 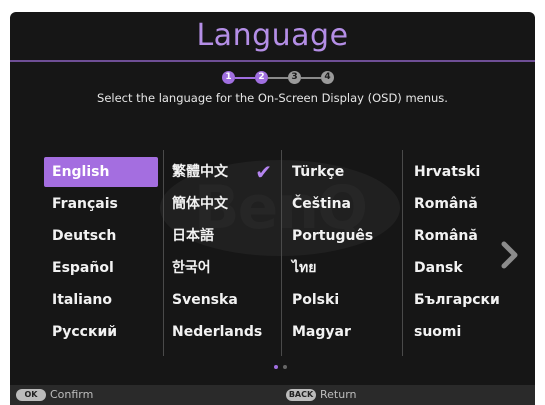 What do you see at coordinates (453, 300) in the screenshot?
I see `language-option: Български` at bounding box center [453, 300].